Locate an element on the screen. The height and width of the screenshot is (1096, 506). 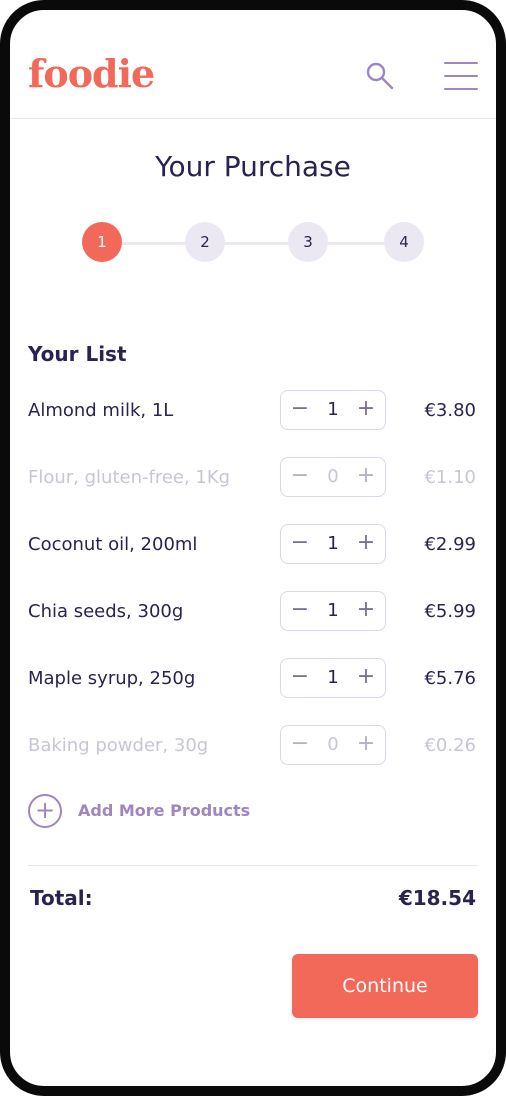
total-label: Total: is located at coordinates (61, 898).